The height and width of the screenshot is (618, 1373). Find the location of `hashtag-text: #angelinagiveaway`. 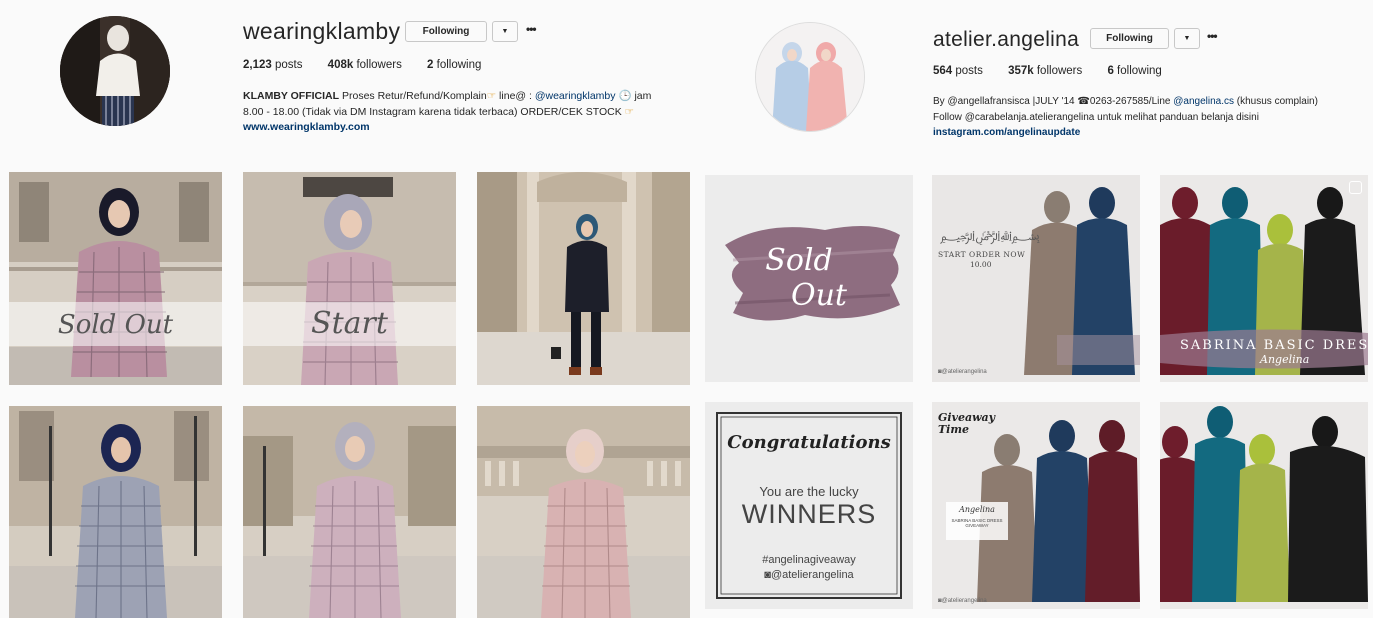

hashtag-text: #angelinagiveaway is located at coordinates (809, 560).